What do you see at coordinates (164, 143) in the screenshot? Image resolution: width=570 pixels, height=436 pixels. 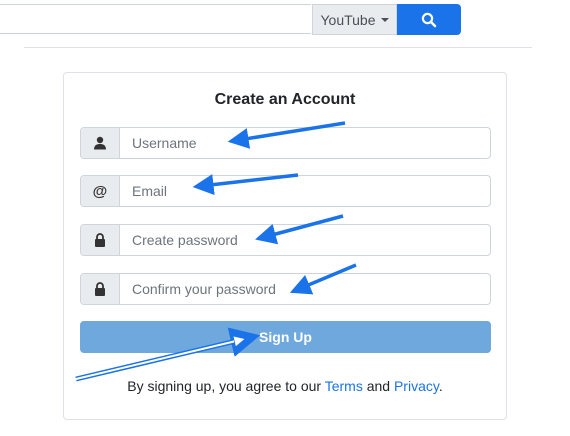 I see `username-placeholder: Username` at bounding box center [164, 143].